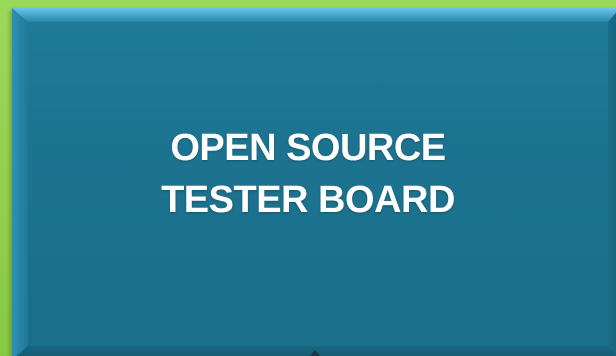 The height and width of the screenshot is (356, 616). I want to click on board-title-line-2: TESTER BOARD, so click(308, 200).